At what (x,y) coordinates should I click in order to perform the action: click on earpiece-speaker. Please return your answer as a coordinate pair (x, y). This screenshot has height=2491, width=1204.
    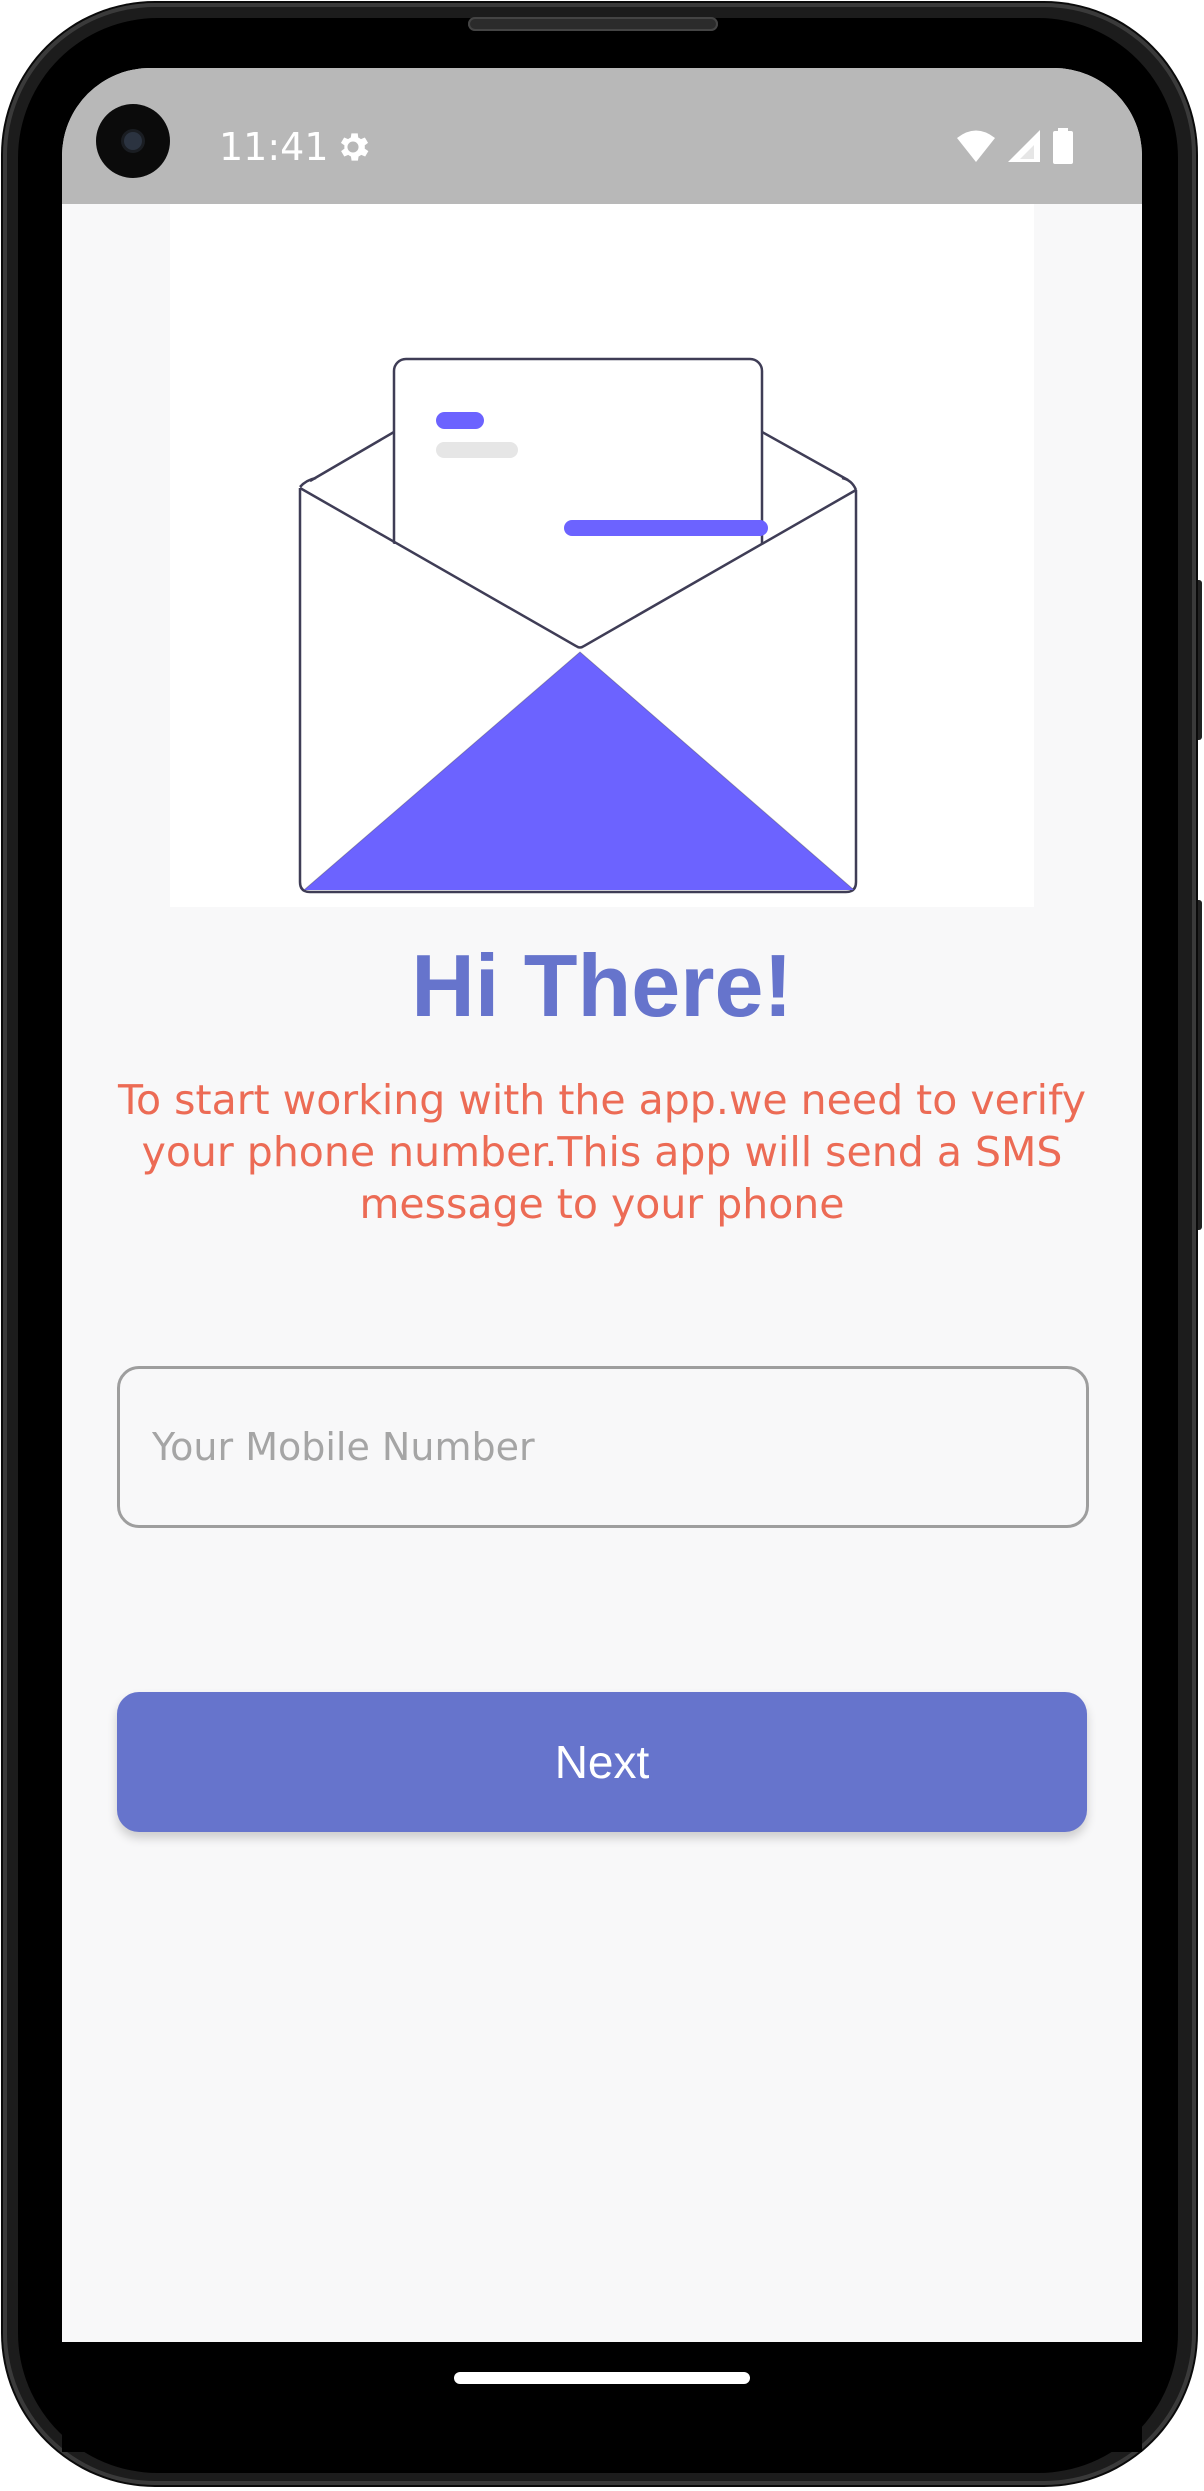
    Looking at the image, I should click on (593, 24).